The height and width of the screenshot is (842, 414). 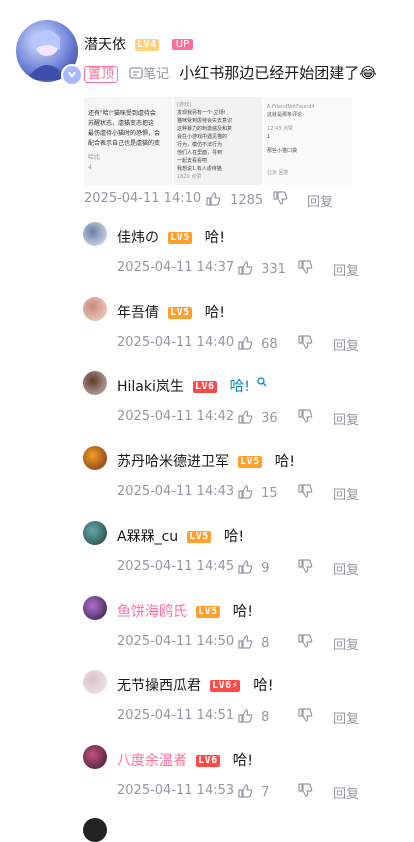 I want to click on reply-like-count: 7, so click(x=265, y=792).